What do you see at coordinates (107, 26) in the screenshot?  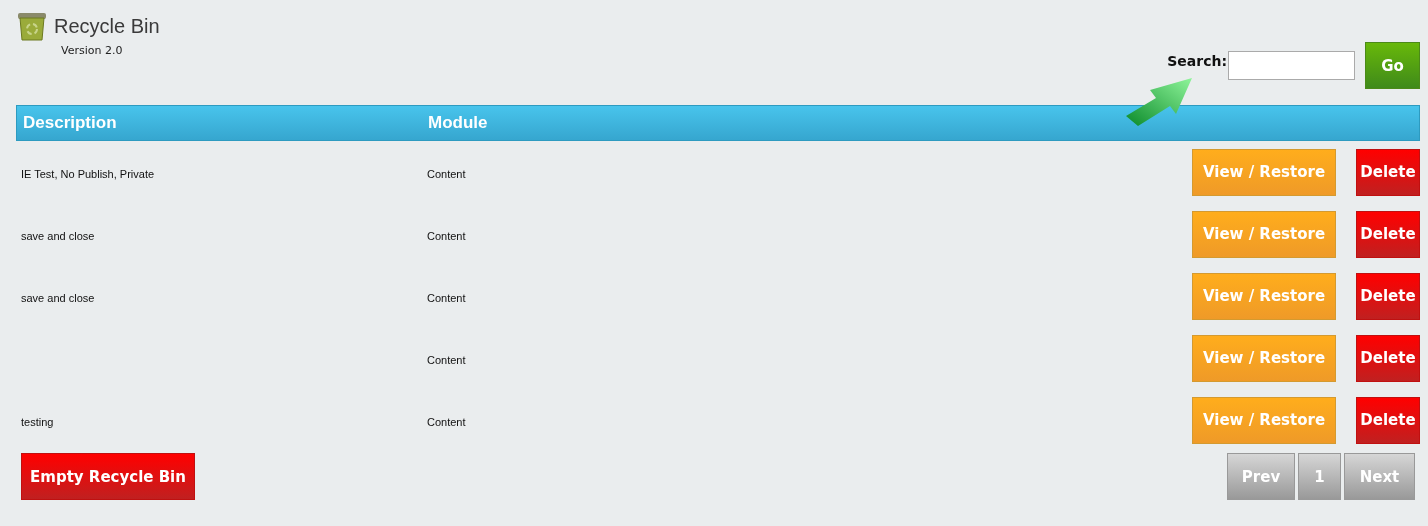 I see `app-title: Recycle Bin` at bounding box center [107, 26].